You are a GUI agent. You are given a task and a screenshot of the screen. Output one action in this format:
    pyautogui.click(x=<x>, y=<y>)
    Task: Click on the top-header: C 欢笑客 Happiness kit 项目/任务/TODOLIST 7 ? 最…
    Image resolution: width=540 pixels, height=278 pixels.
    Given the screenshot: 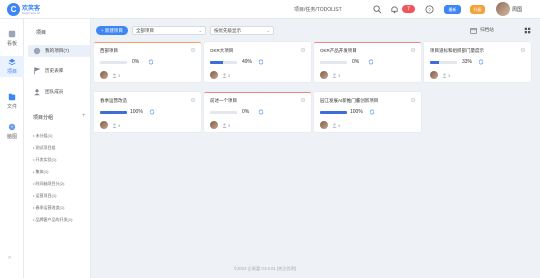 What is the action you would take?
    pyautogui.click(x=270, y=9)
    